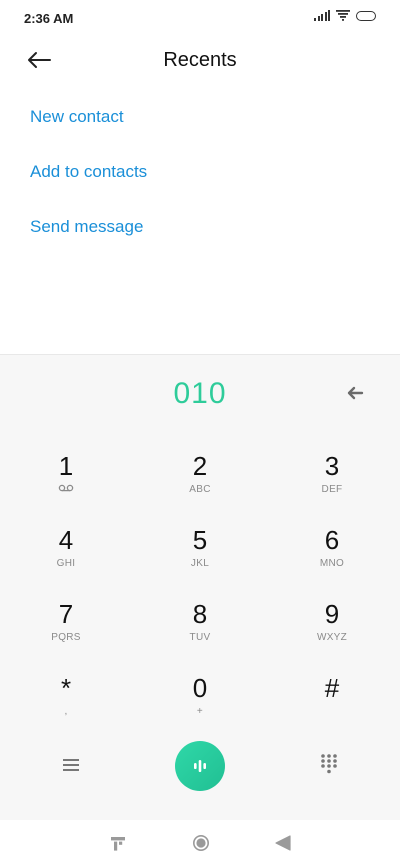 The height and width of the screenshot is (866, 400). I want to click on key-letters: GHI, so click(66, 563).